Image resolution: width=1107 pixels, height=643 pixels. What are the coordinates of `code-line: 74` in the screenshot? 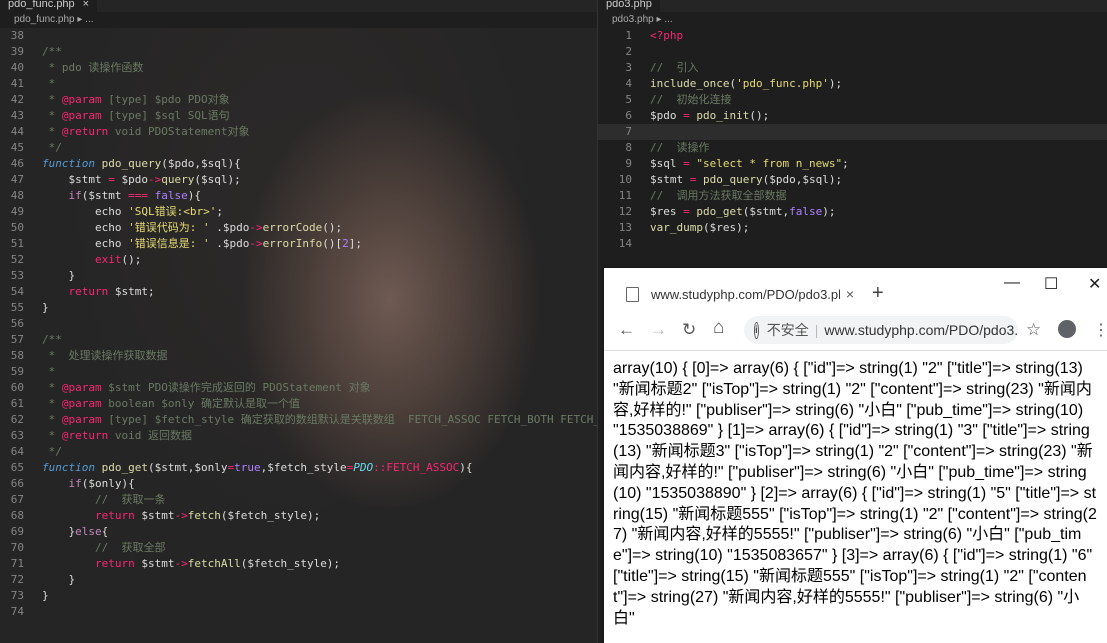 It's located at (298, 612).